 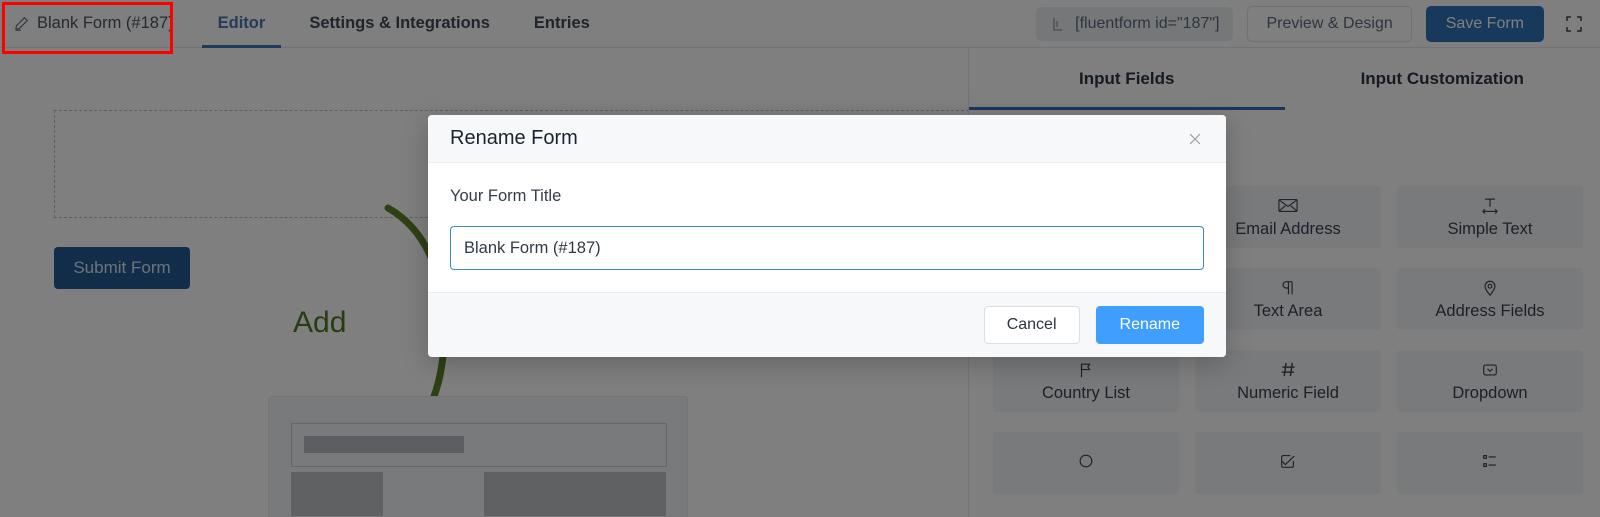 I want to click on form-title-field-label: Your Form Title, so click(x=506, y=196).